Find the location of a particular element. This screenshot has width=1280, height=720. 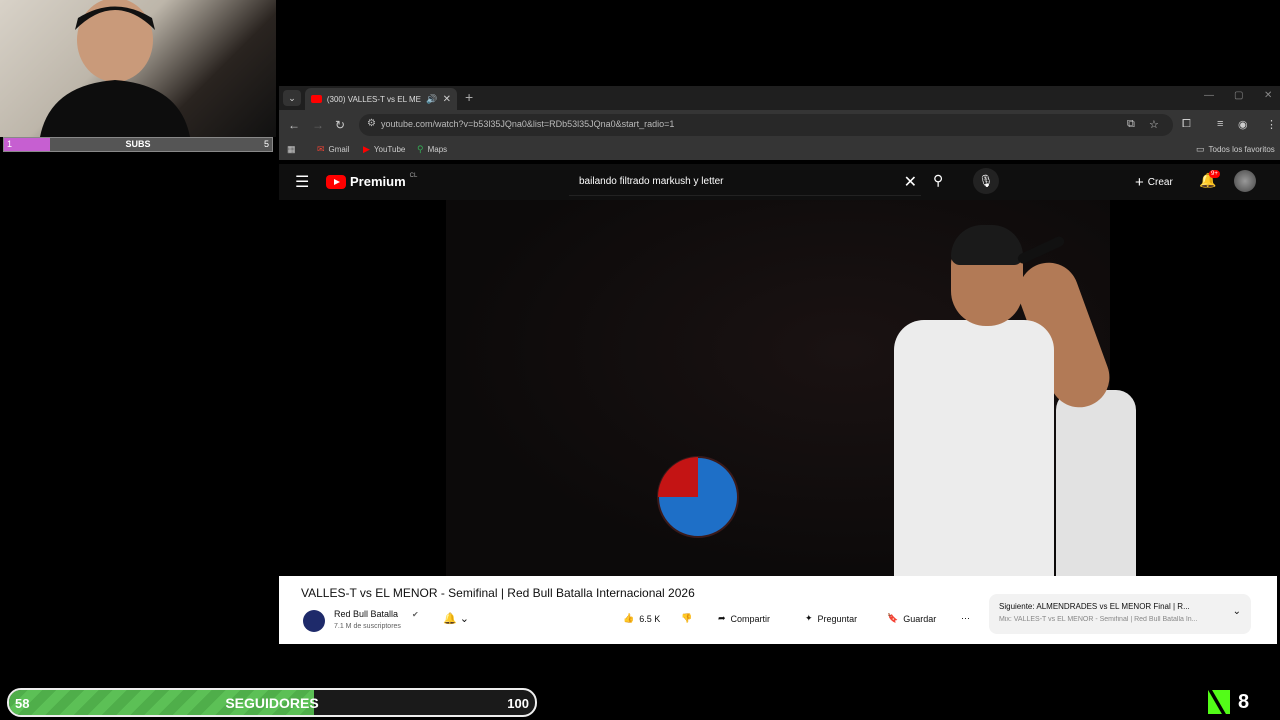

new-tab-button: + is located at coordinates (469, 97).